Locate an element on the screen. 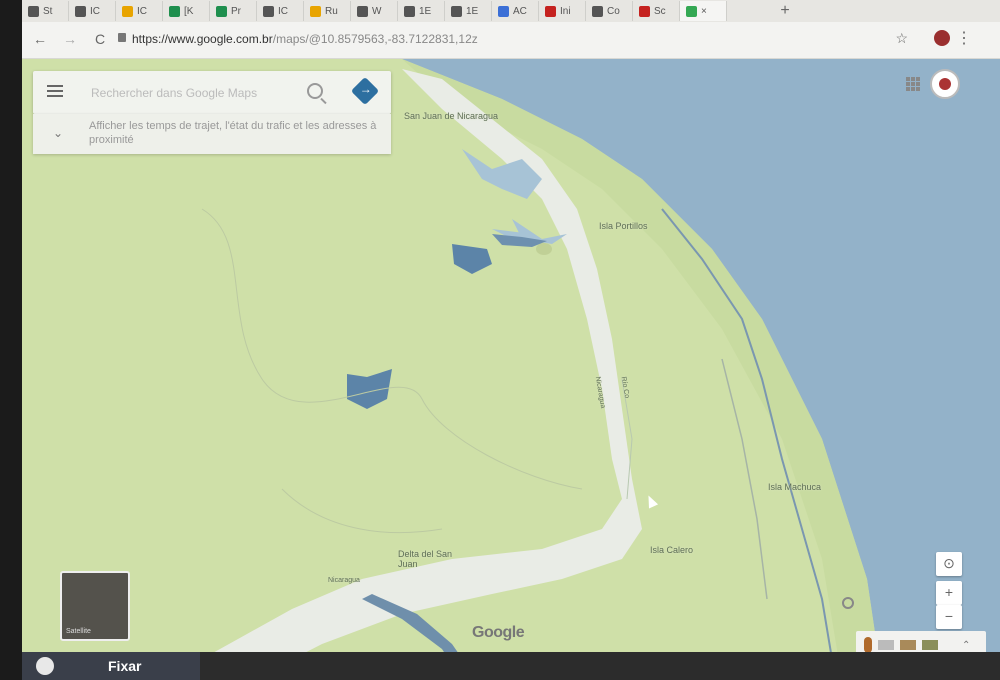 Image resolution: width=1000 pixels, height=680 pixels. browser-tab: St is located at coordinates (45, 11).